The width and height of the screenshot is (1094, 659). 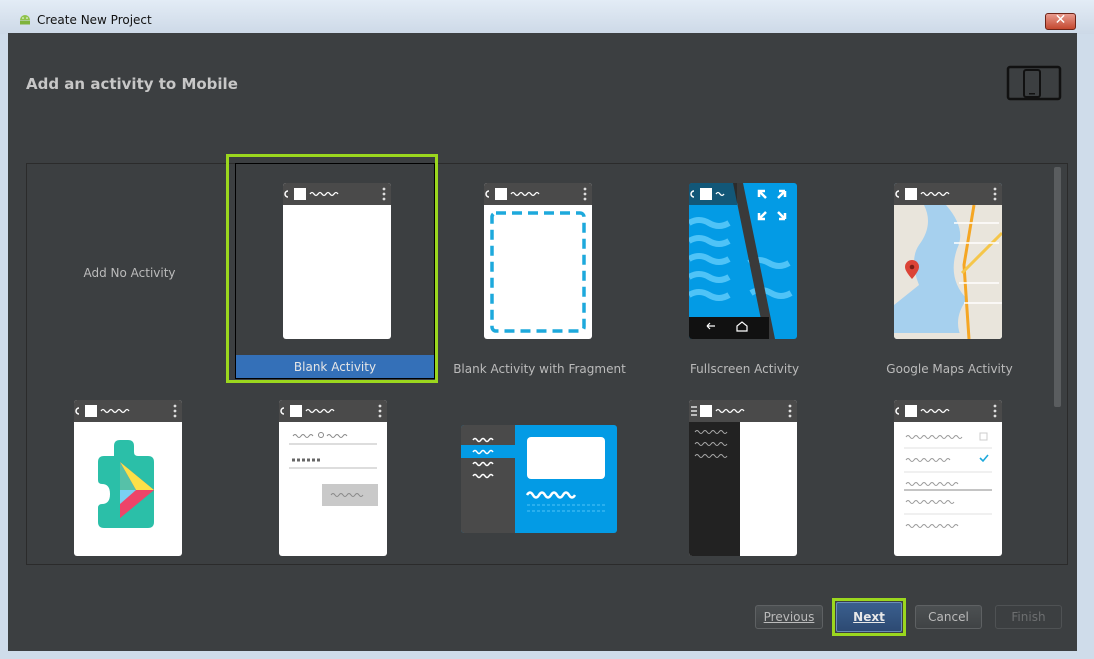 I want to click on previous-label: Previous, so click(x=789, y=617).